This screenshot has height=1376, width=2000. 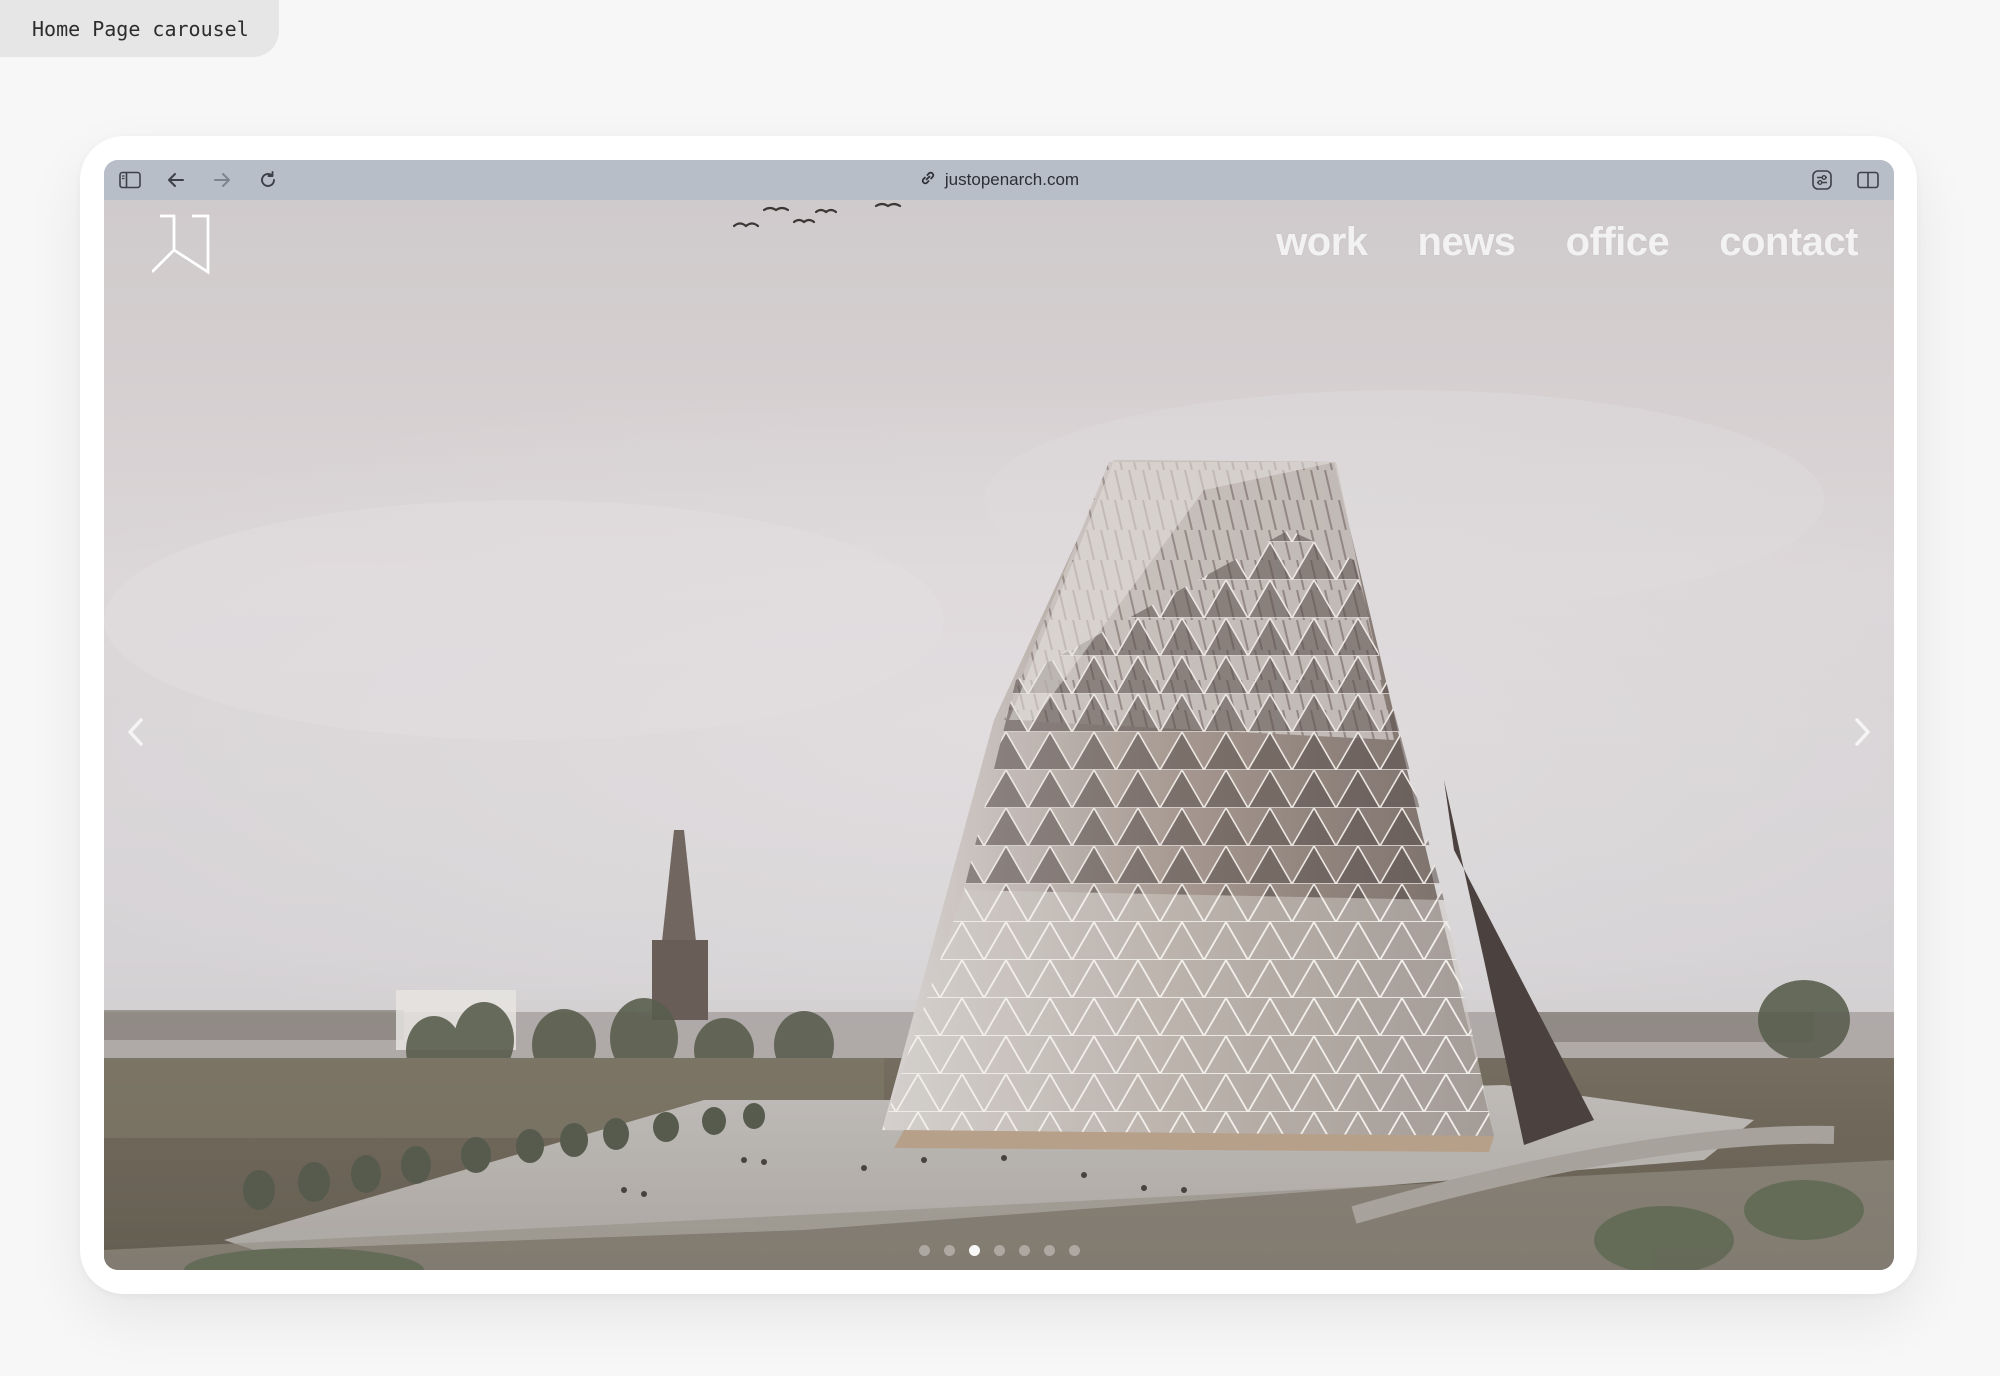 I want to click on back-arrow-icon, so click(x=176, y=180).